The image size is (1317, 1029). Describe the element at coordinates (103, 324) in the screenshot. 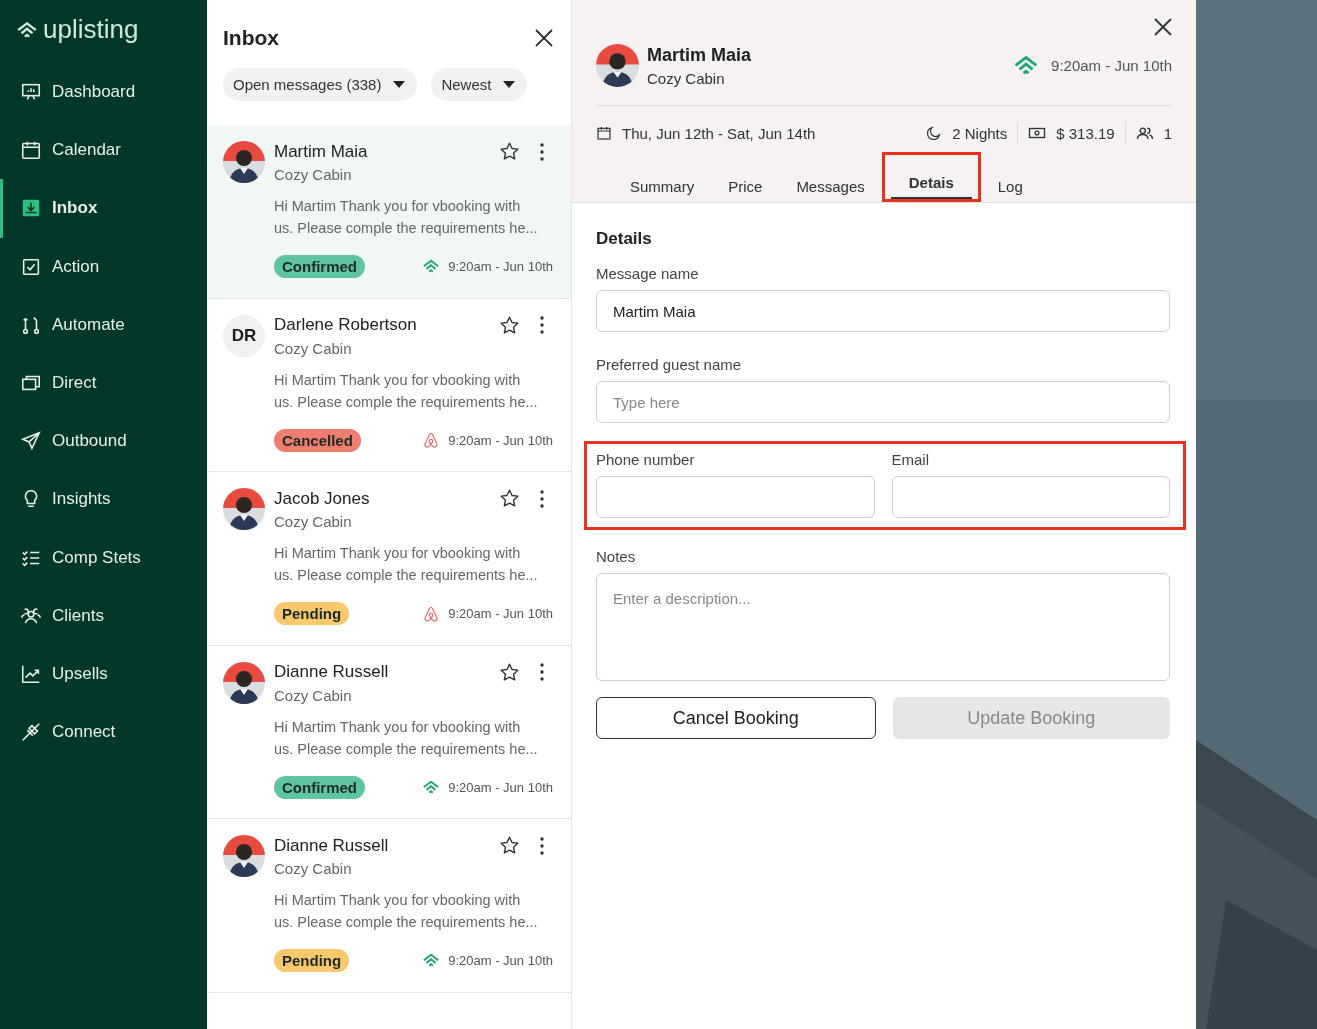

I see `nav-item: Automate` at that location.